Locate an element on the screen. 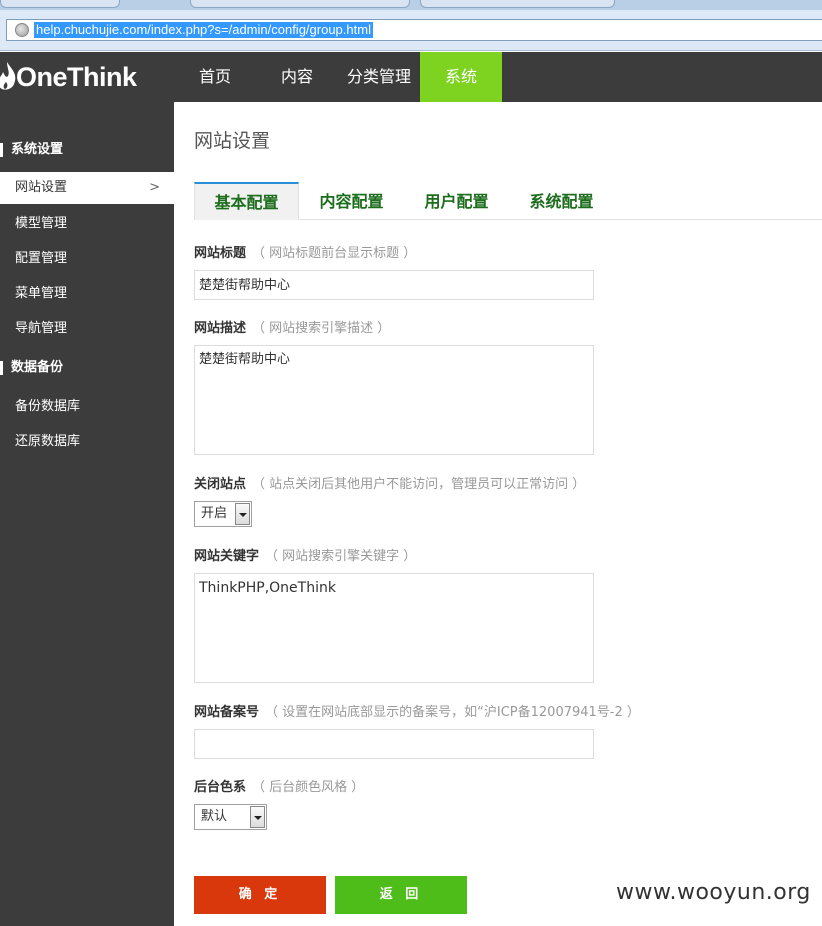 This screenshot has width=822, height=926. nav-system: 系统 is located at coordinates (461, 77).